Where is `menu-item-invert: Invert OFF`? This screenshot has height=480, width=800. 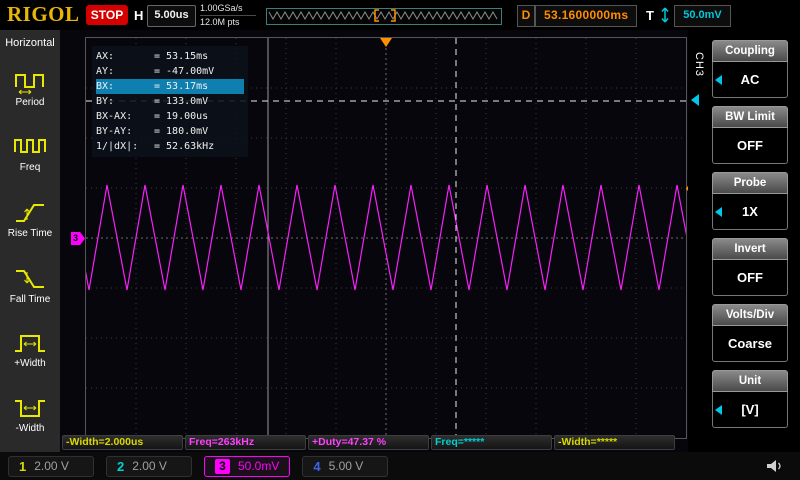 menu-item-invert: Invert OFF is located at coordinates (750, 267).